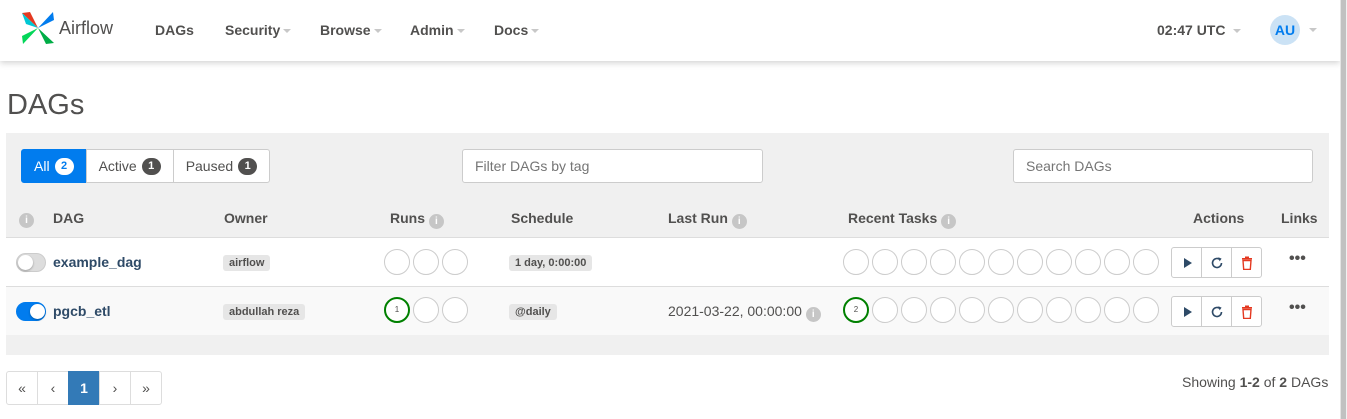  Describe the element at coordinates (1269, 382) in the screenshot. I see `showing-of: of` at that location.